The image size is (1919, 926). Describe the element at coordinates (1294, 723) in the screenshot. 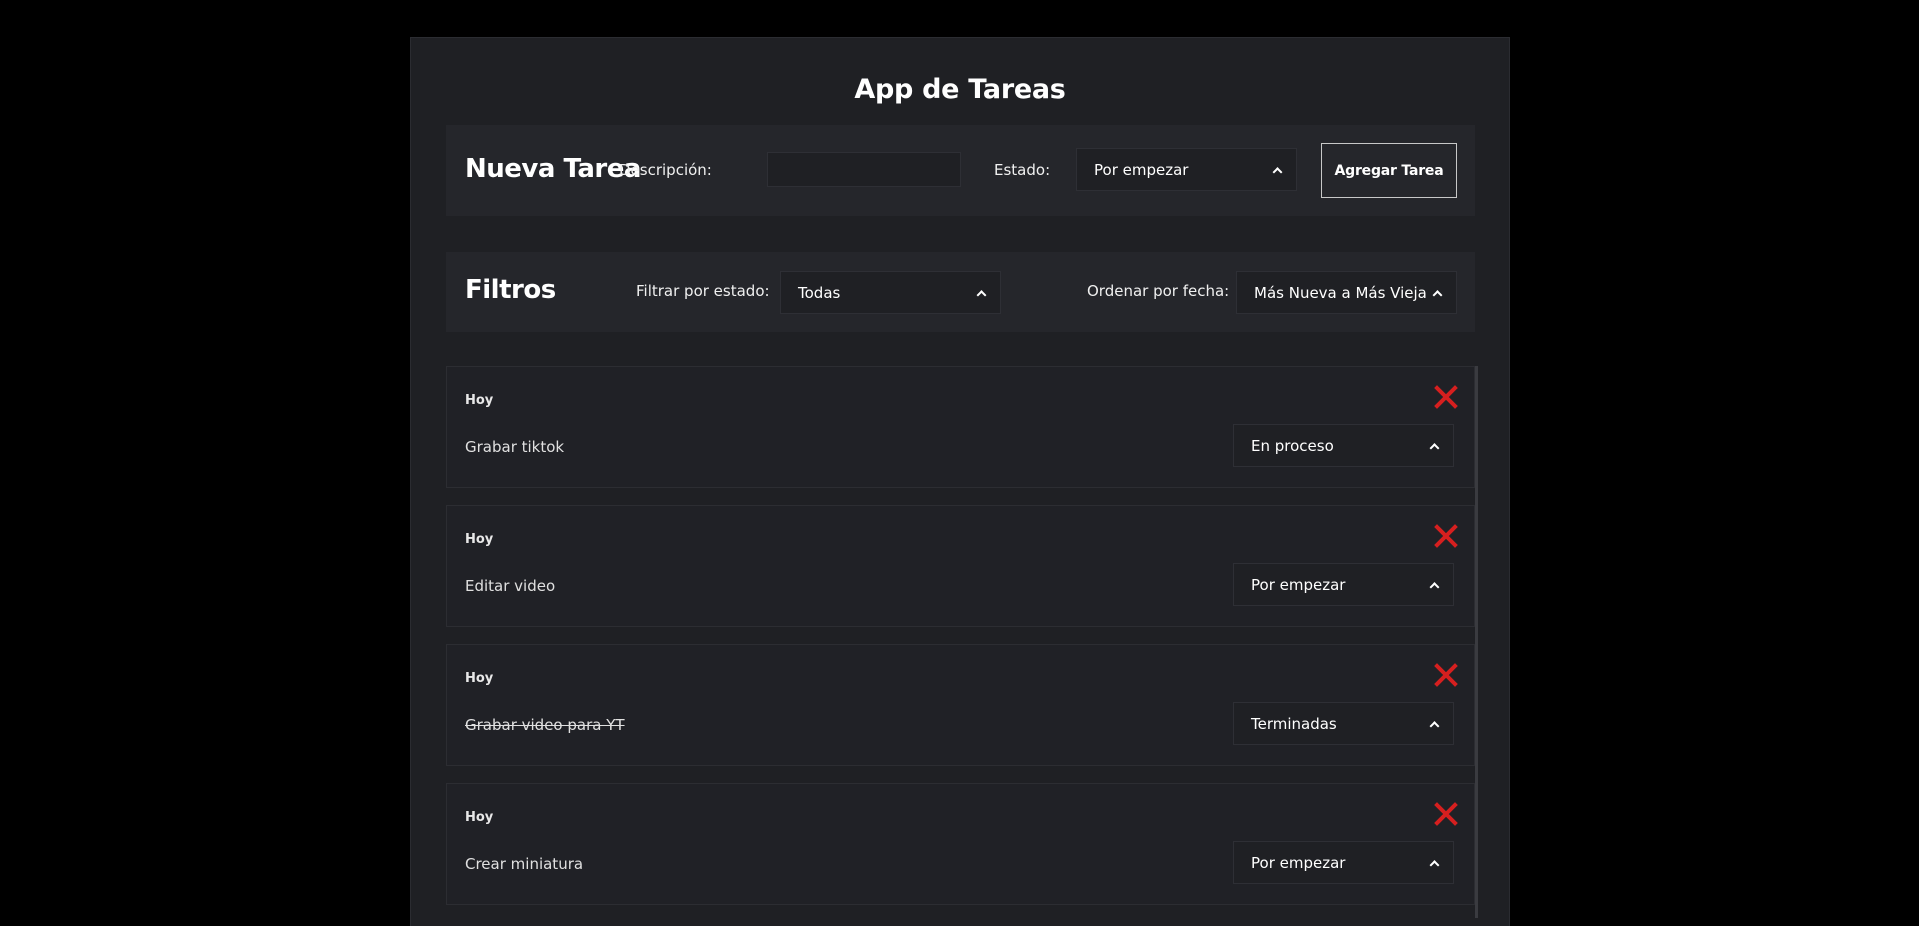

I see `task-status-value: Terminadas` at that location.